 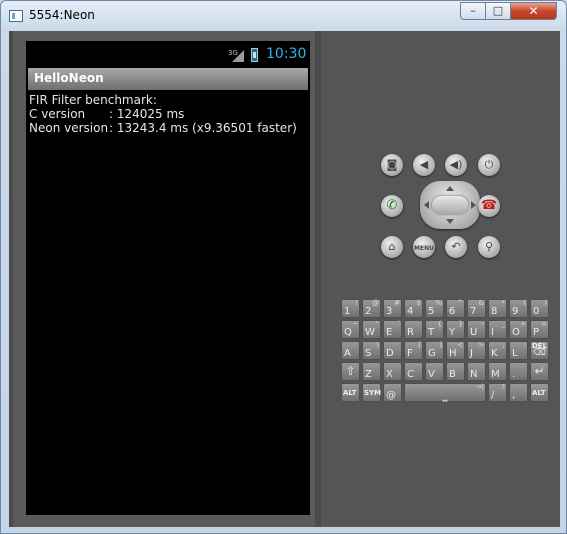 What do you see at coordinates (254, 55) in the screenshot?
I see `battery-icon` at bounding box center [254, 55].